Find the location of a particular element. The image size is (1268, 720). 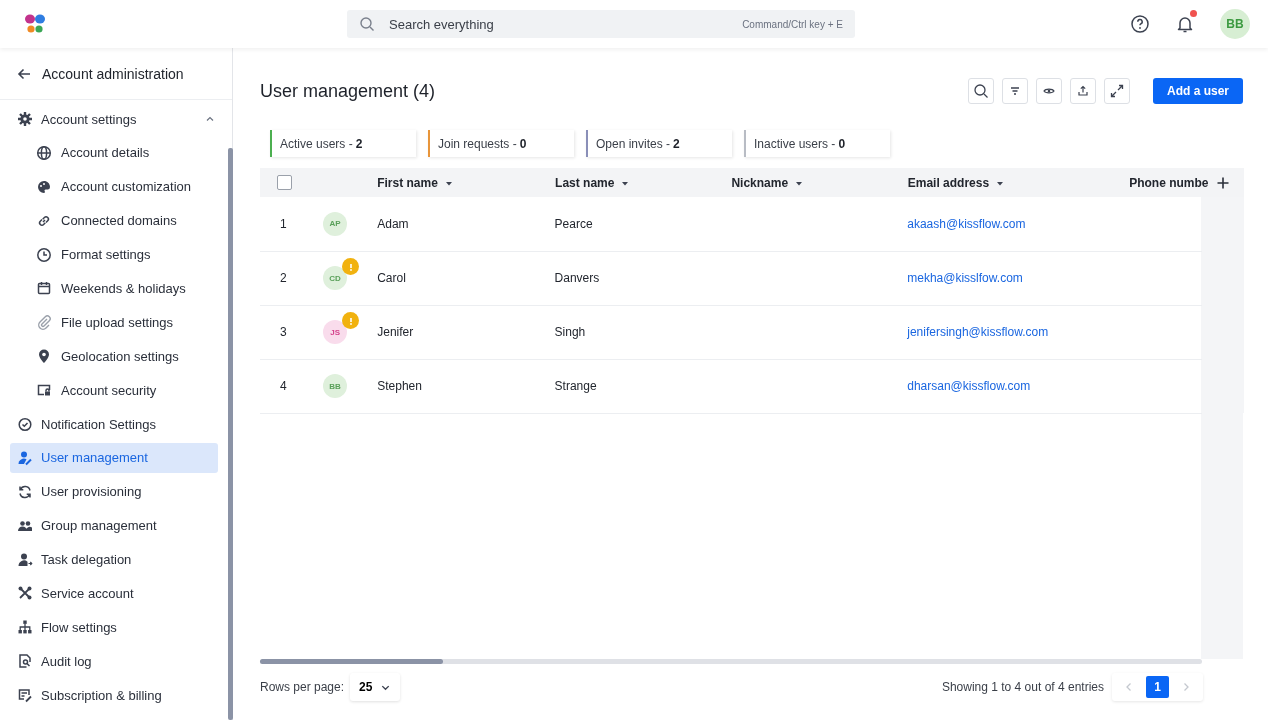

globe-icon is located at coordinates (44, 152).